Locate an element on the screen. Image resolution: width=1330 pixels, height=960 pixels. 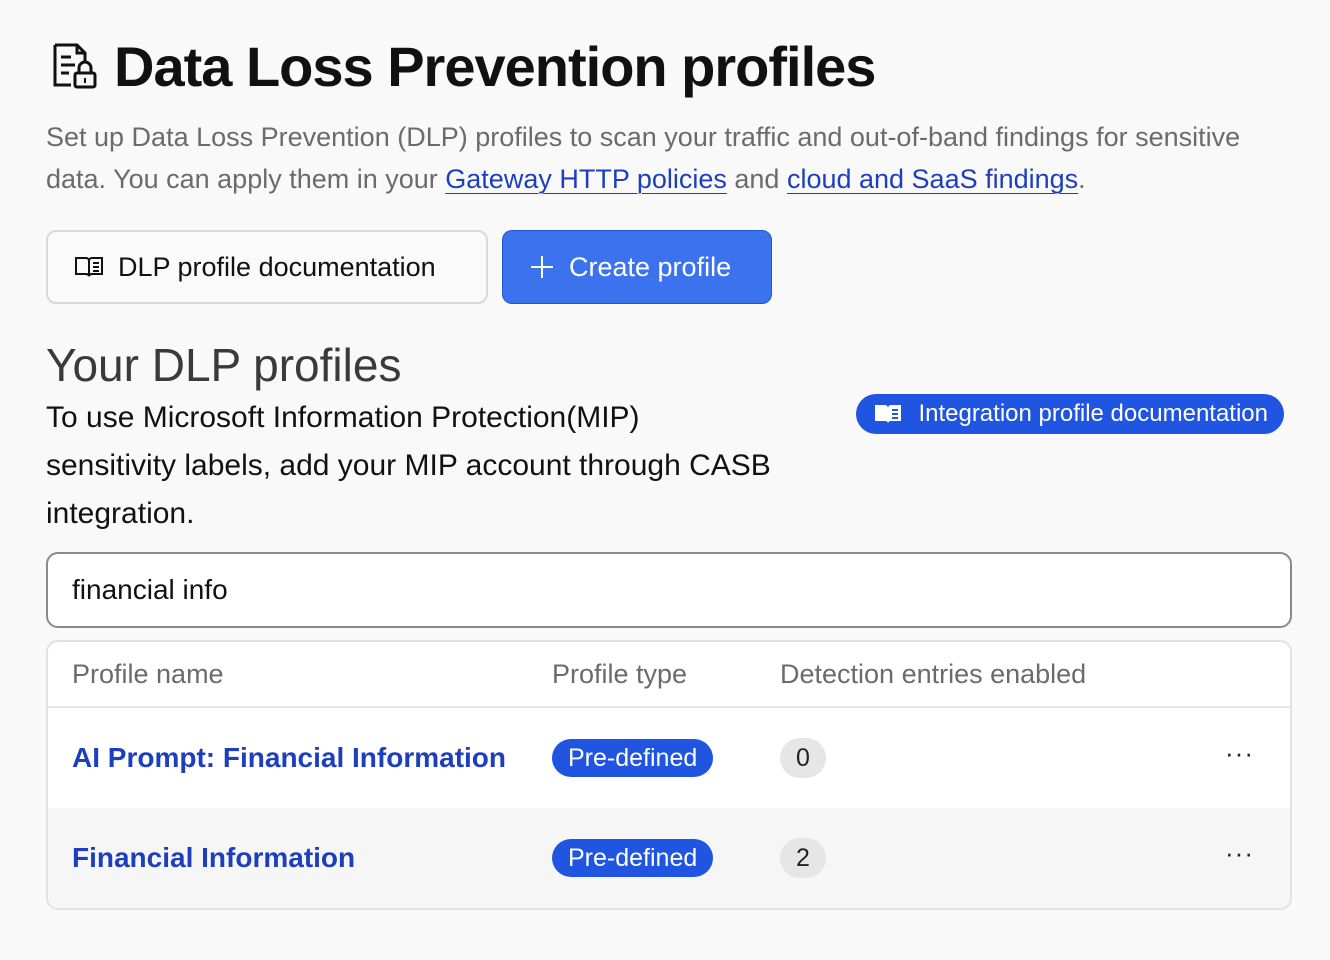
description-text-end: . is located at coordinates (1082, 179).